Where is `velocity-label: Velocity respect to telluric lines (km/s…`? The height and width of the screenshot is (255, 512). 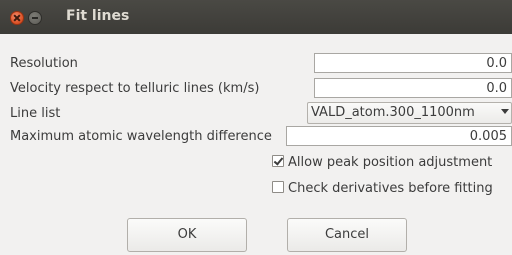
velocity-label: Velocity respect to telluric lines (km/s… is located at coordinates (135, 88).